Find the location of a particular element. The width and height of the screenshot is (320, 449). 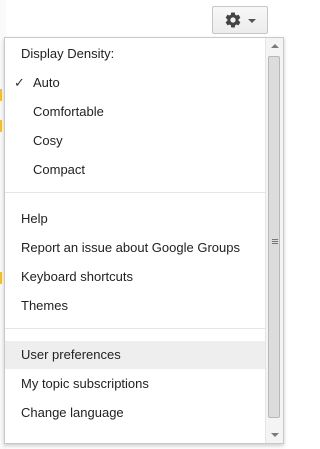

density-option-label: Comfortable is located at coordinates (68, 111).